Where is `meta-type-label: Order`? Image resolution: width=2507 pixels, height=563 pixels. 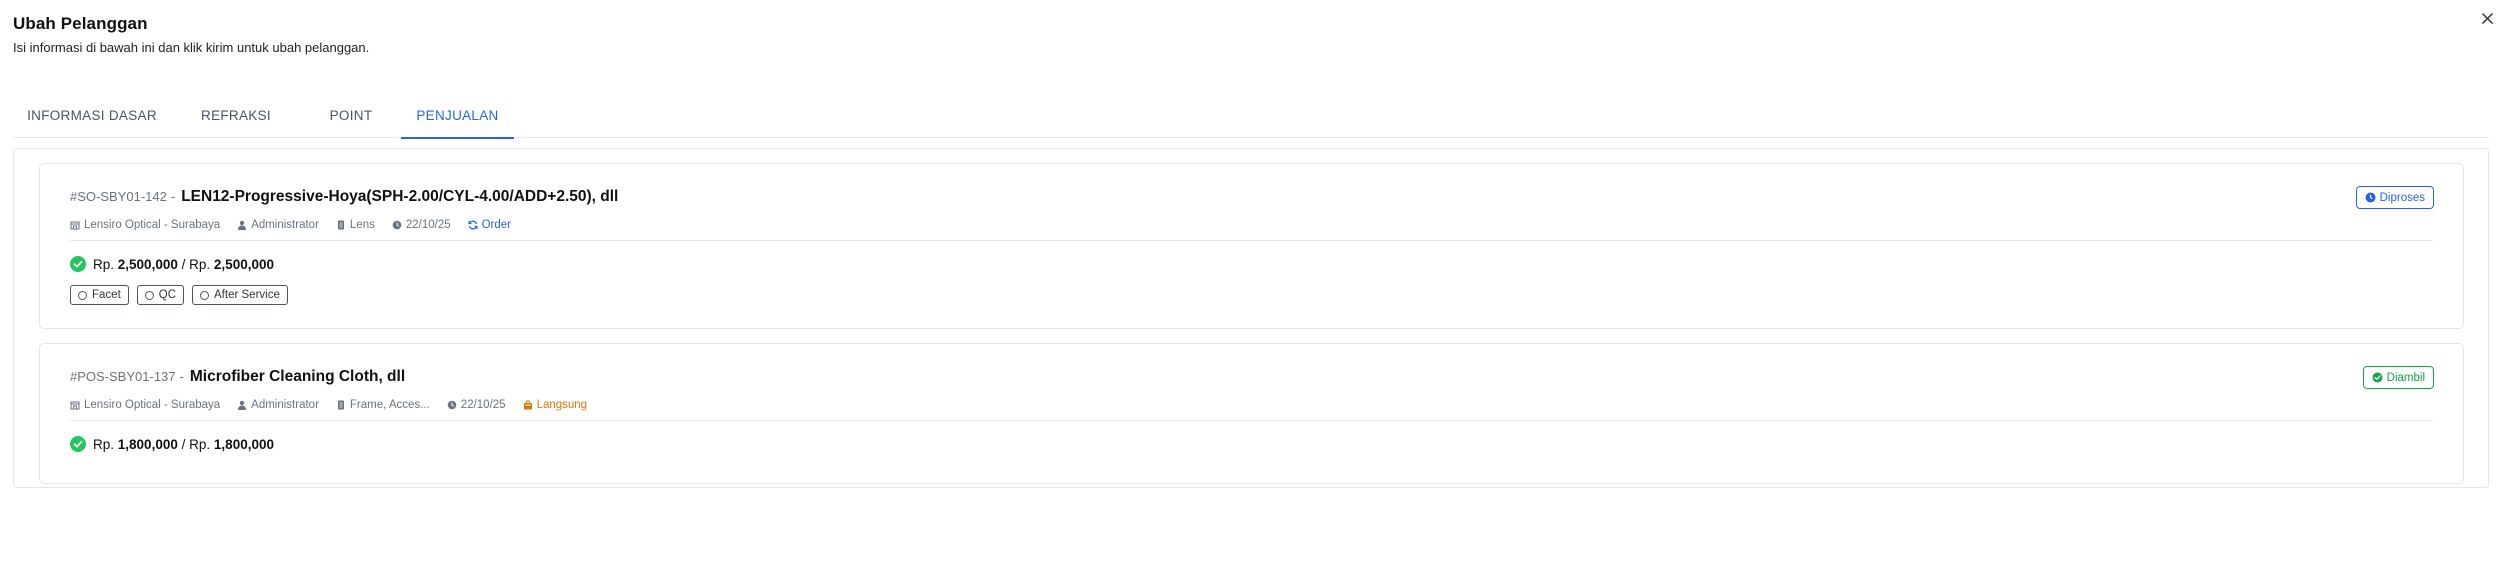
meta-type-label: Order is located at coordinates (496, 225).